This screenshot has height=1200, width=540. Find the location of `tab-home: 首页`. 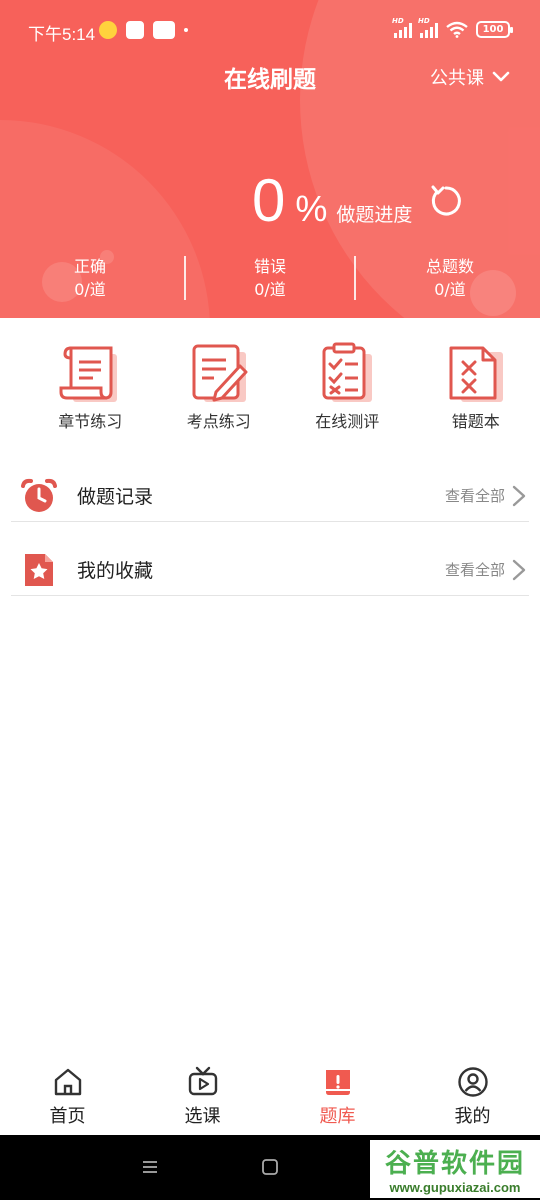

tab-home: 首页 is located at coordinates (67, 1097).